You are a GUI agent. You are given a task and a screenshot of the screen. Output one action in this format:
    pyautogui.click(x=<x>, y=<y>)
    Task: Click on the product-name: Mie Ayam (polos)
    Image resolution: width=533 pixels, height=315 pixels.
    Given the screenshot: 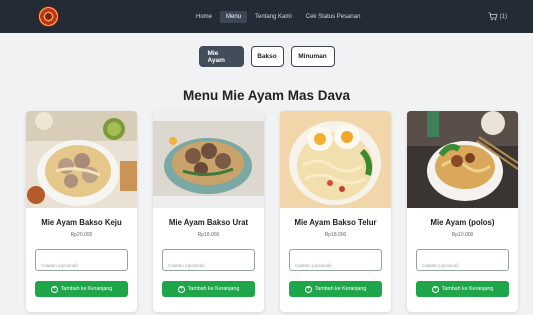 What is the action you would take?
    pyautogui.click(x=462, y=222)
    